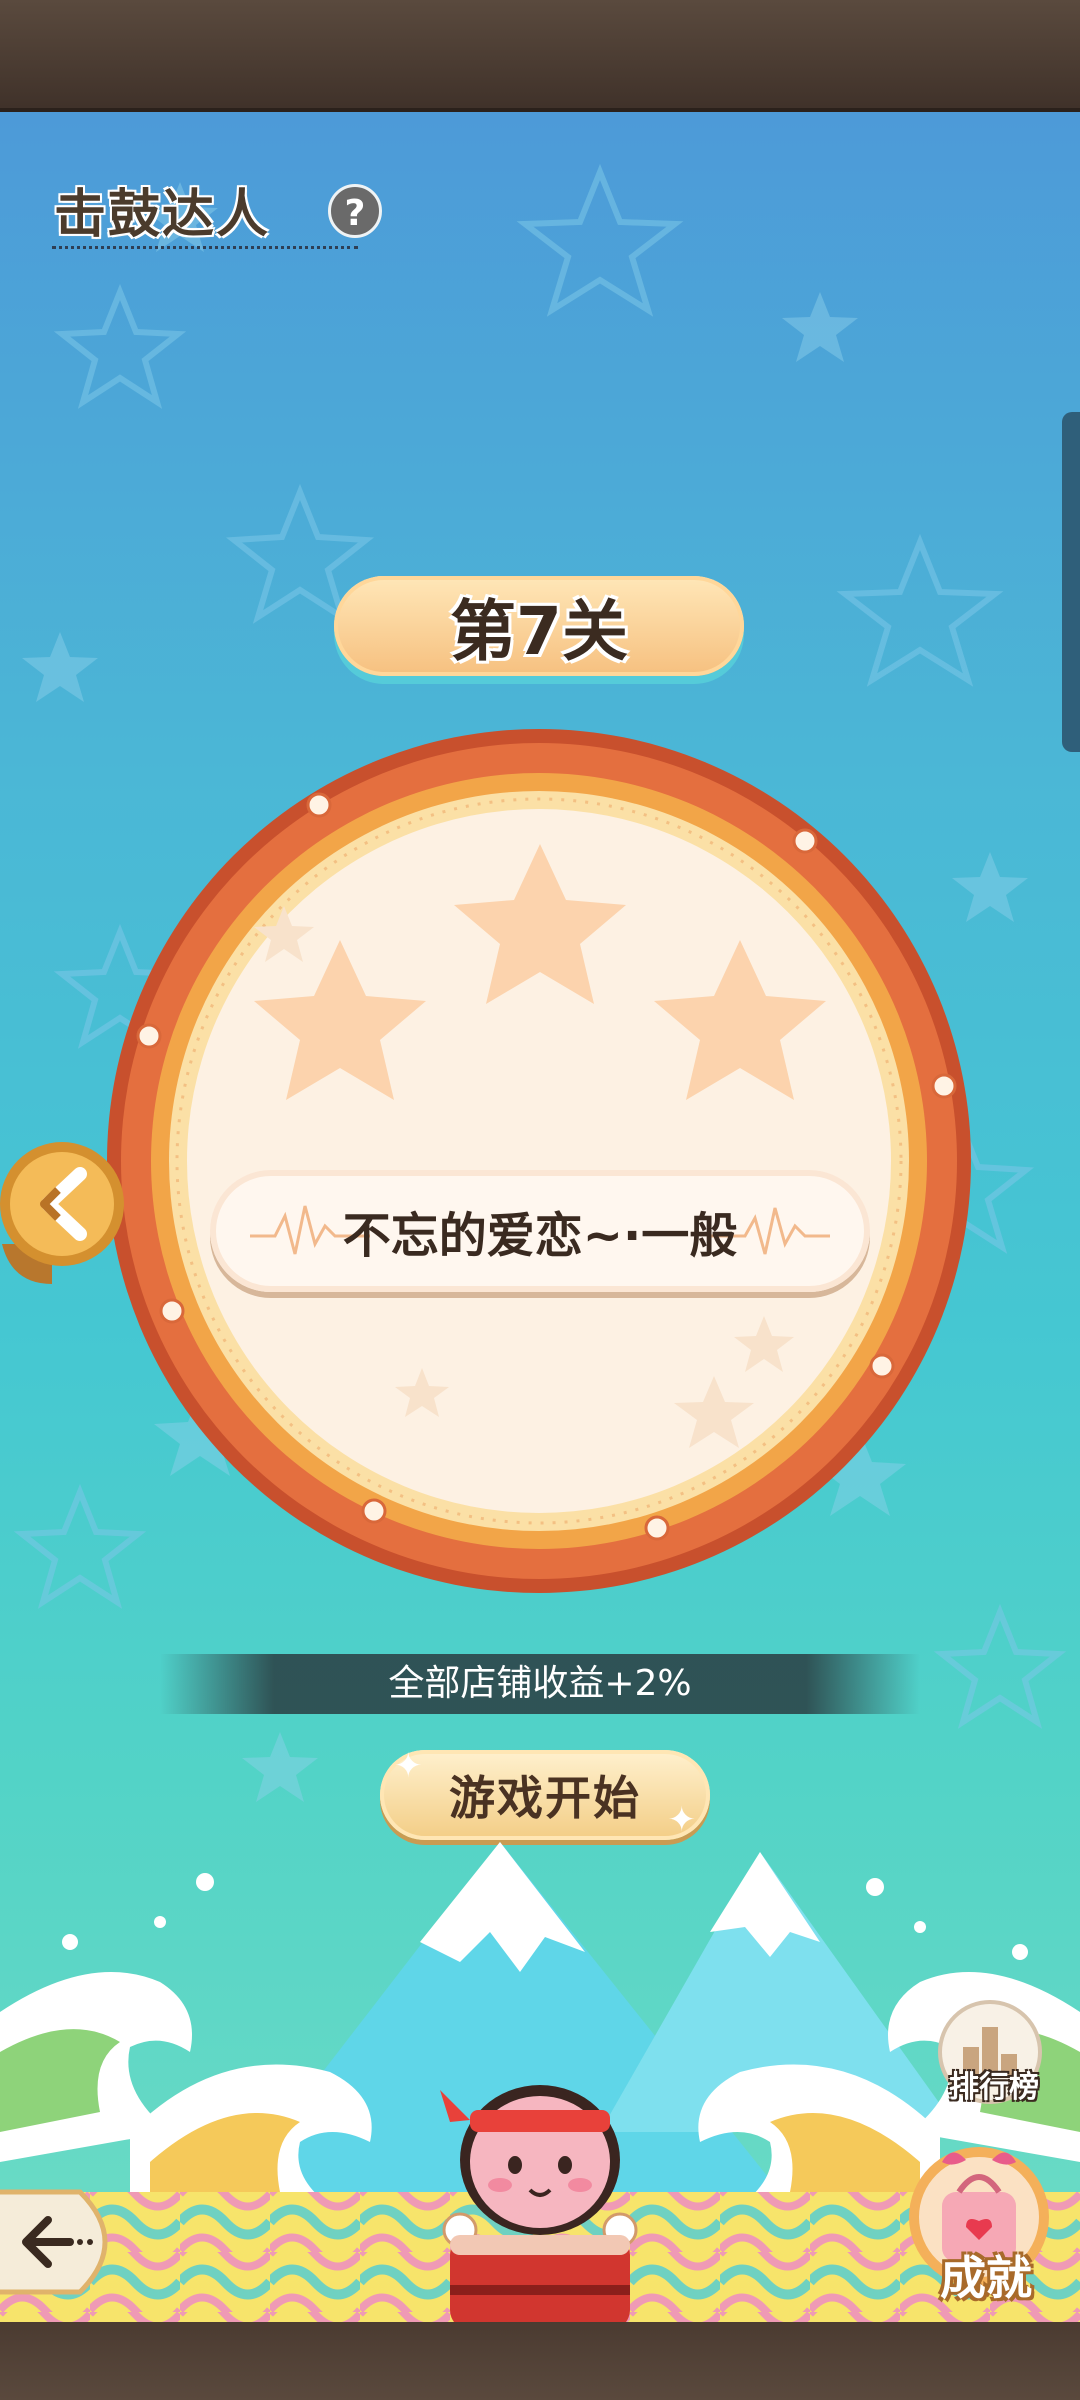  I want to click on game-title-area: 击鼓达人 ?, so click(204, 195).